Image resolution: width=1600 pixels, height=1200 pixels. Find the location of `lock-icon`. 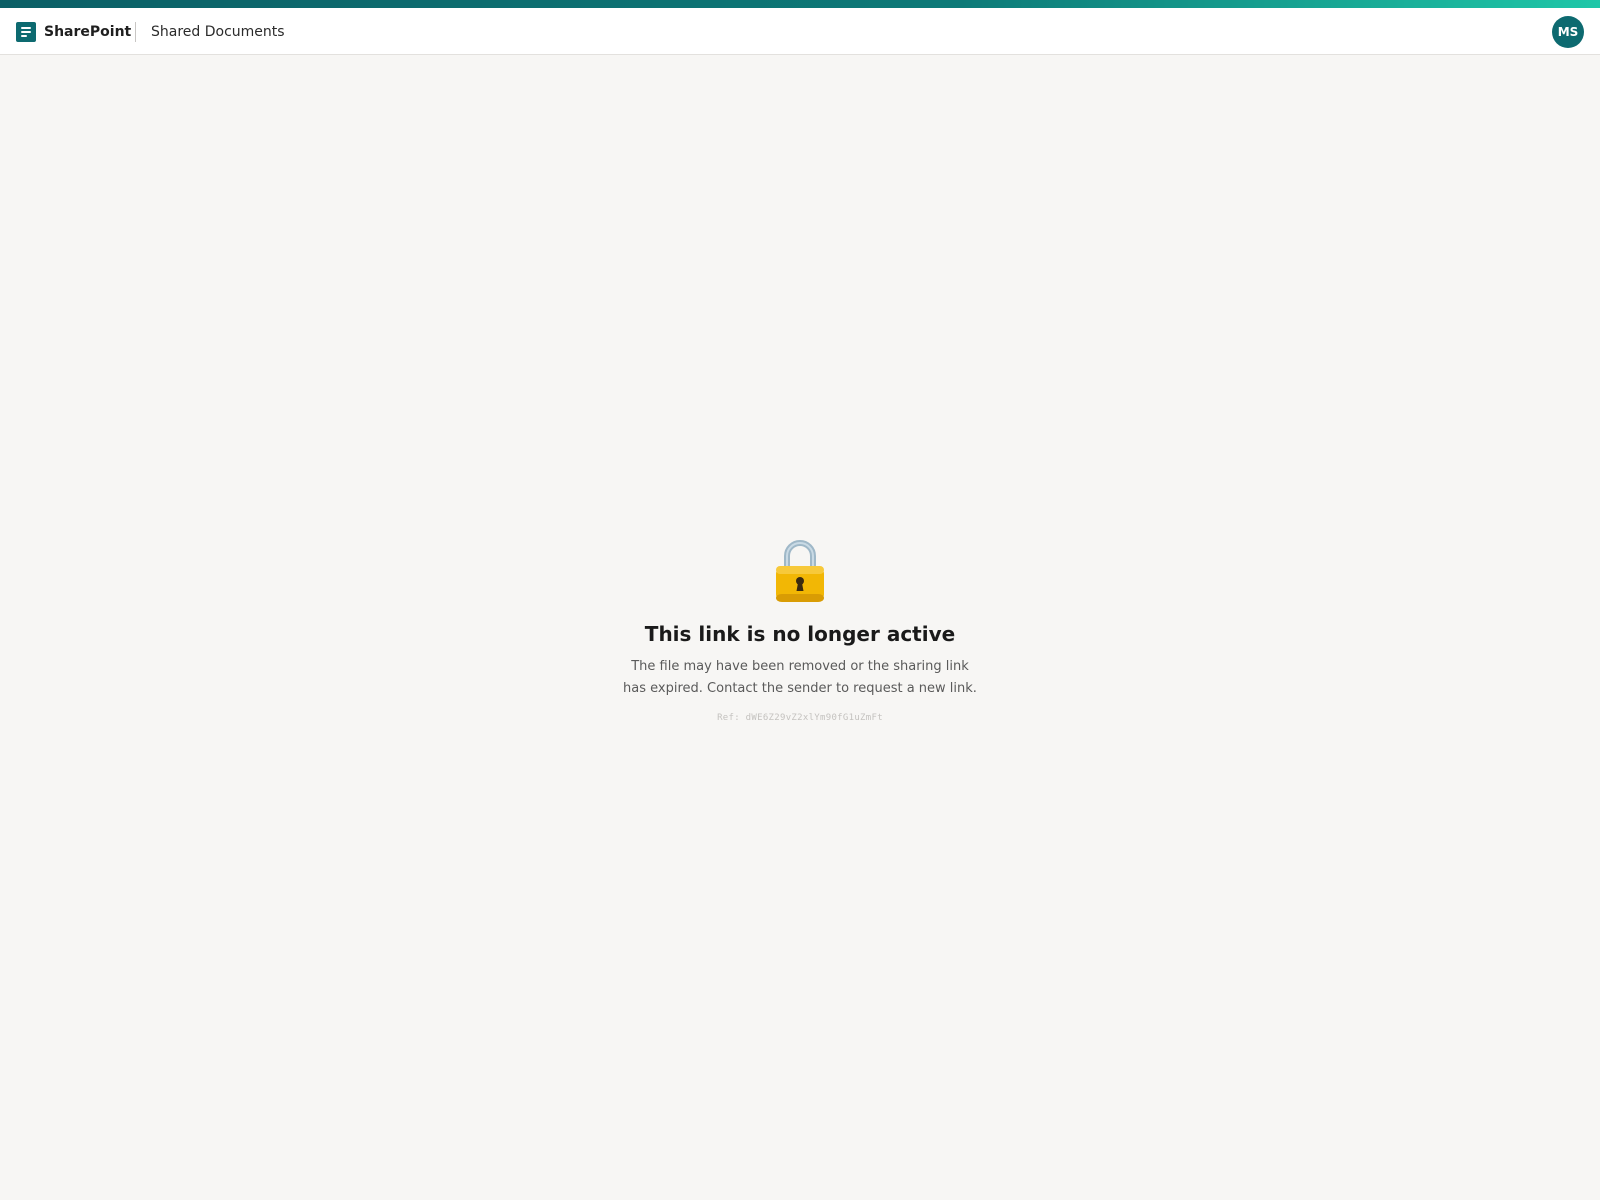

lock-icon is located at coordinates (800, 571).